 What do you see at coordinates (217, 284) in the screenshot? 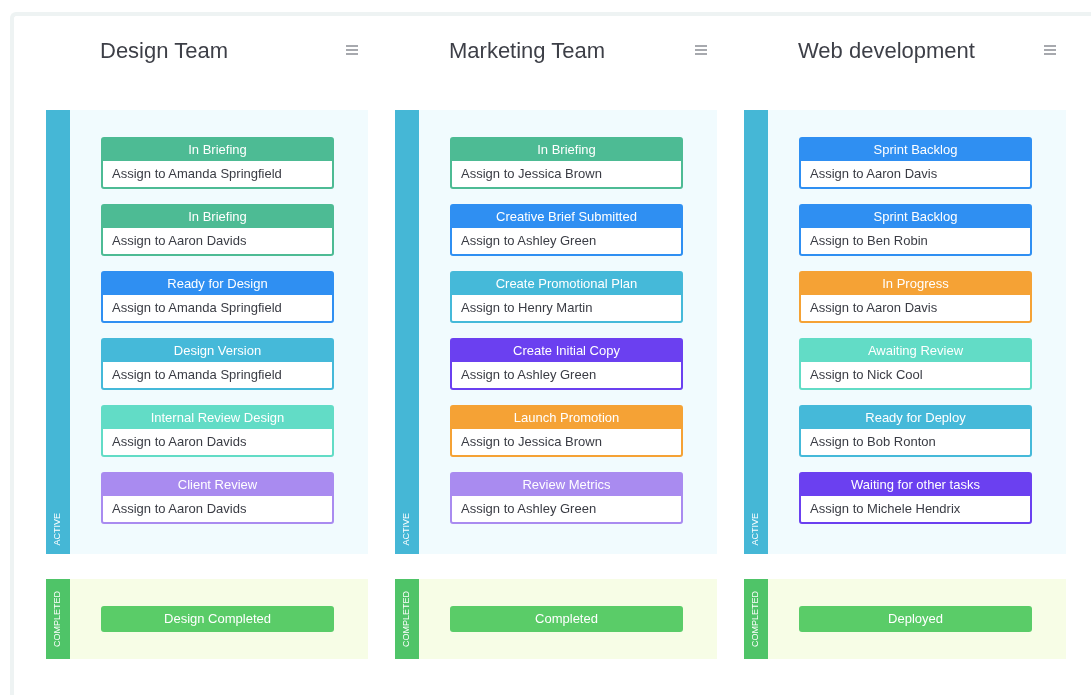
I see `status-label: Ready for Design` at bounding box center [217, 284].